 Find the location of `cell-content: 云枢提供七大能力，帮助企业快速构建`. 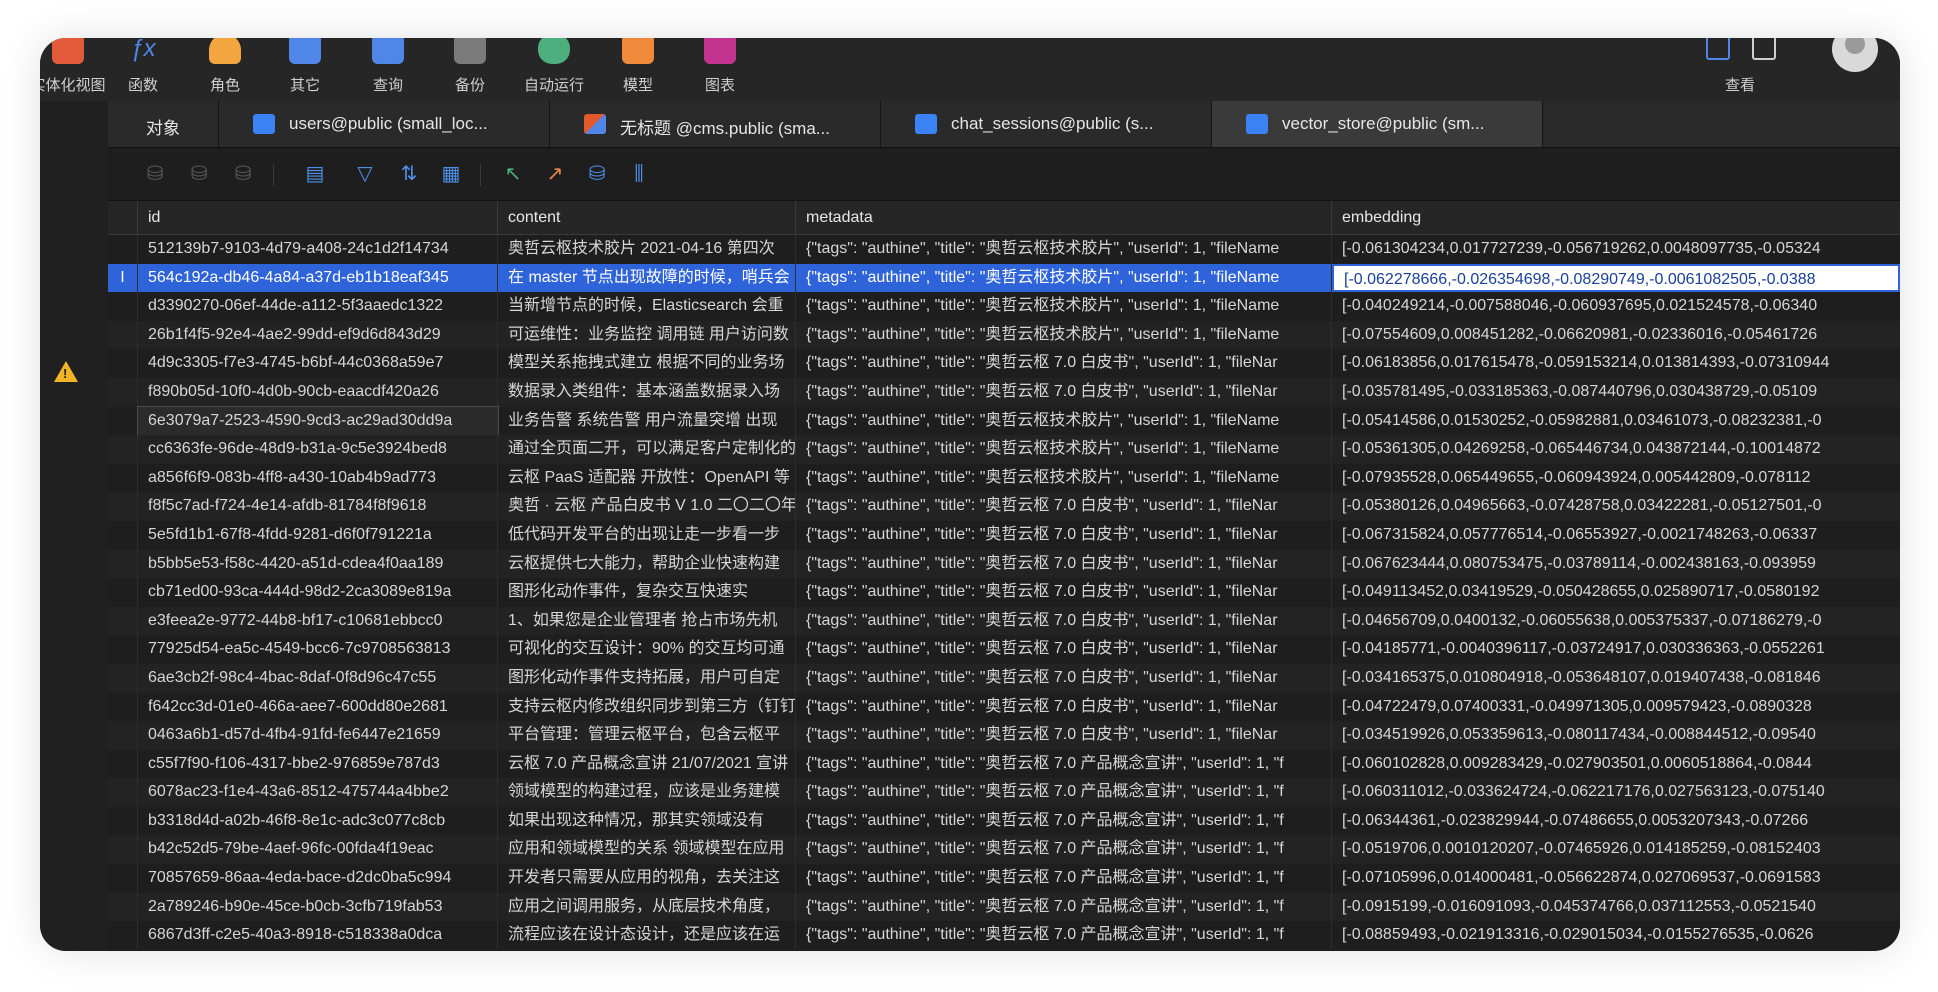

cell-content: 云枢提供七大能力，帮助企业快速构建 is located at coordinates (647, 563).